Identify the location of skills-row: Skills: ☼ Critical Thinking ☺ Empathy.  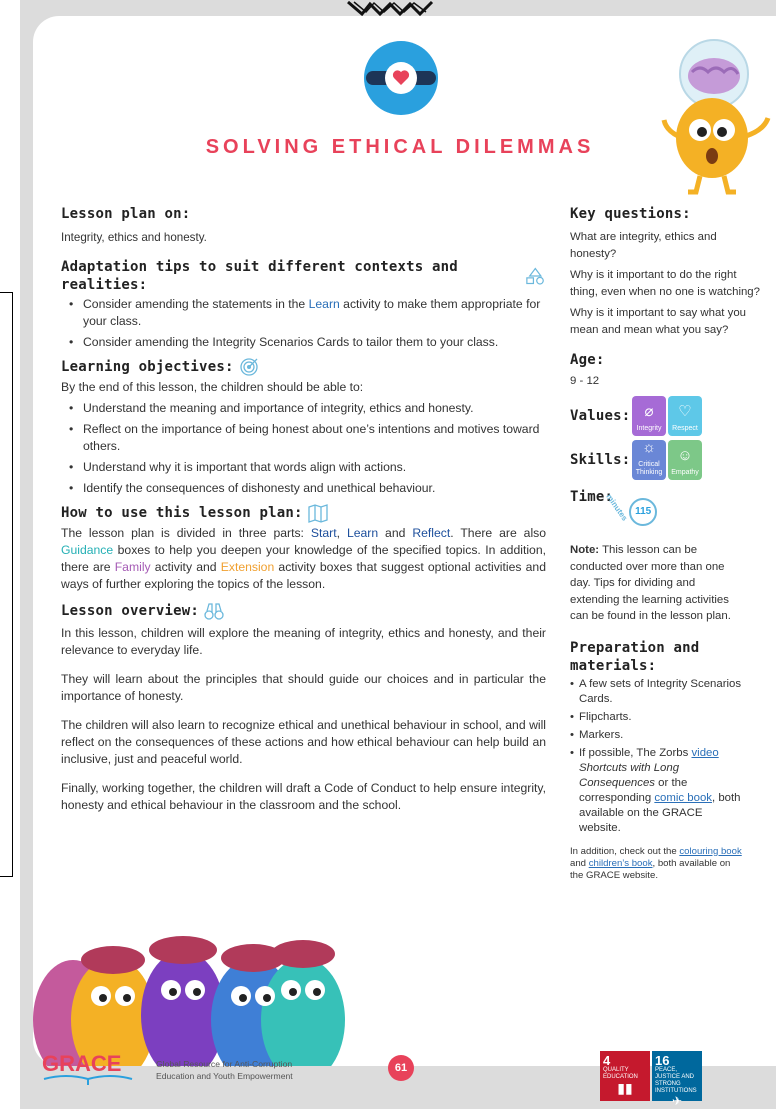
(665, 459).